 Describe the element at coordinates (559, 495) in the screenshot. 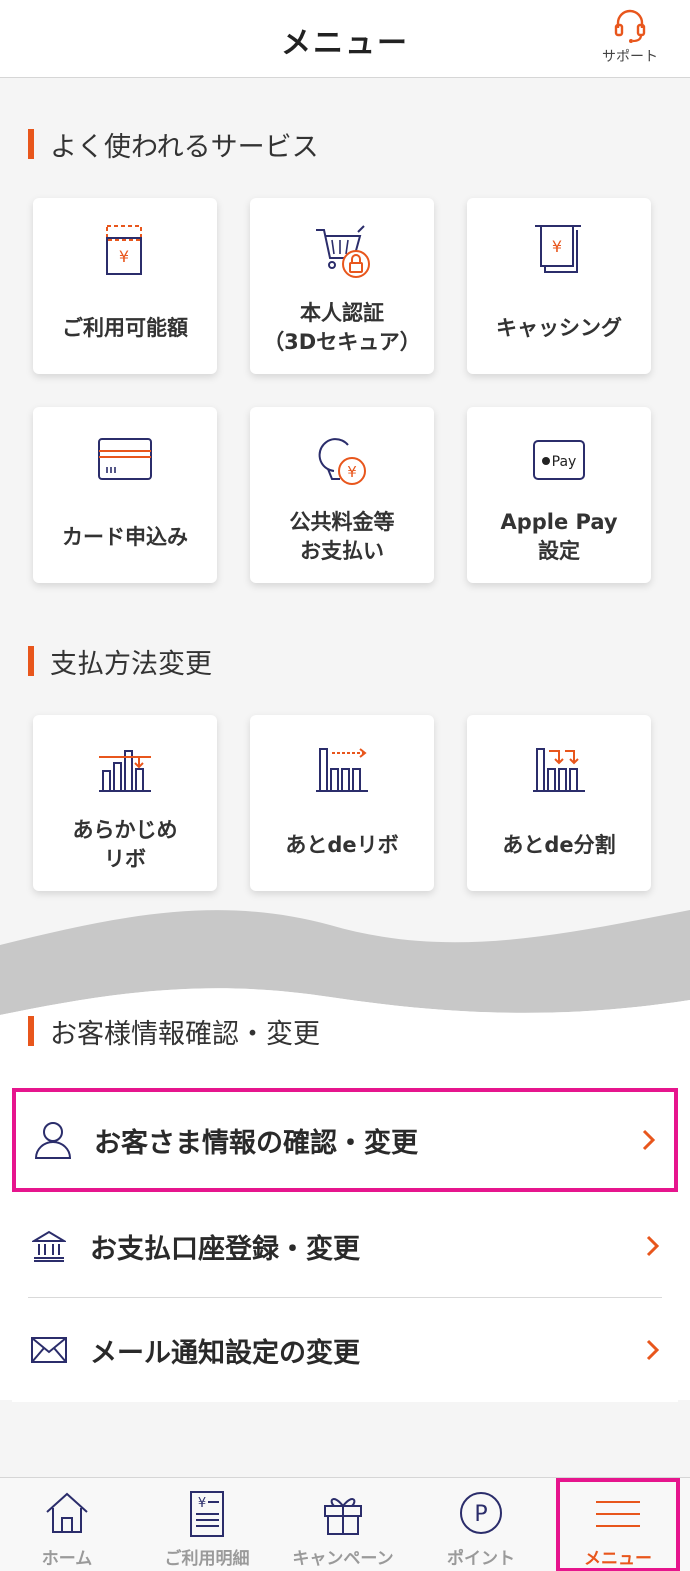

I see `tile-apple-pay: Pay Apple Pay 設定` at that location.